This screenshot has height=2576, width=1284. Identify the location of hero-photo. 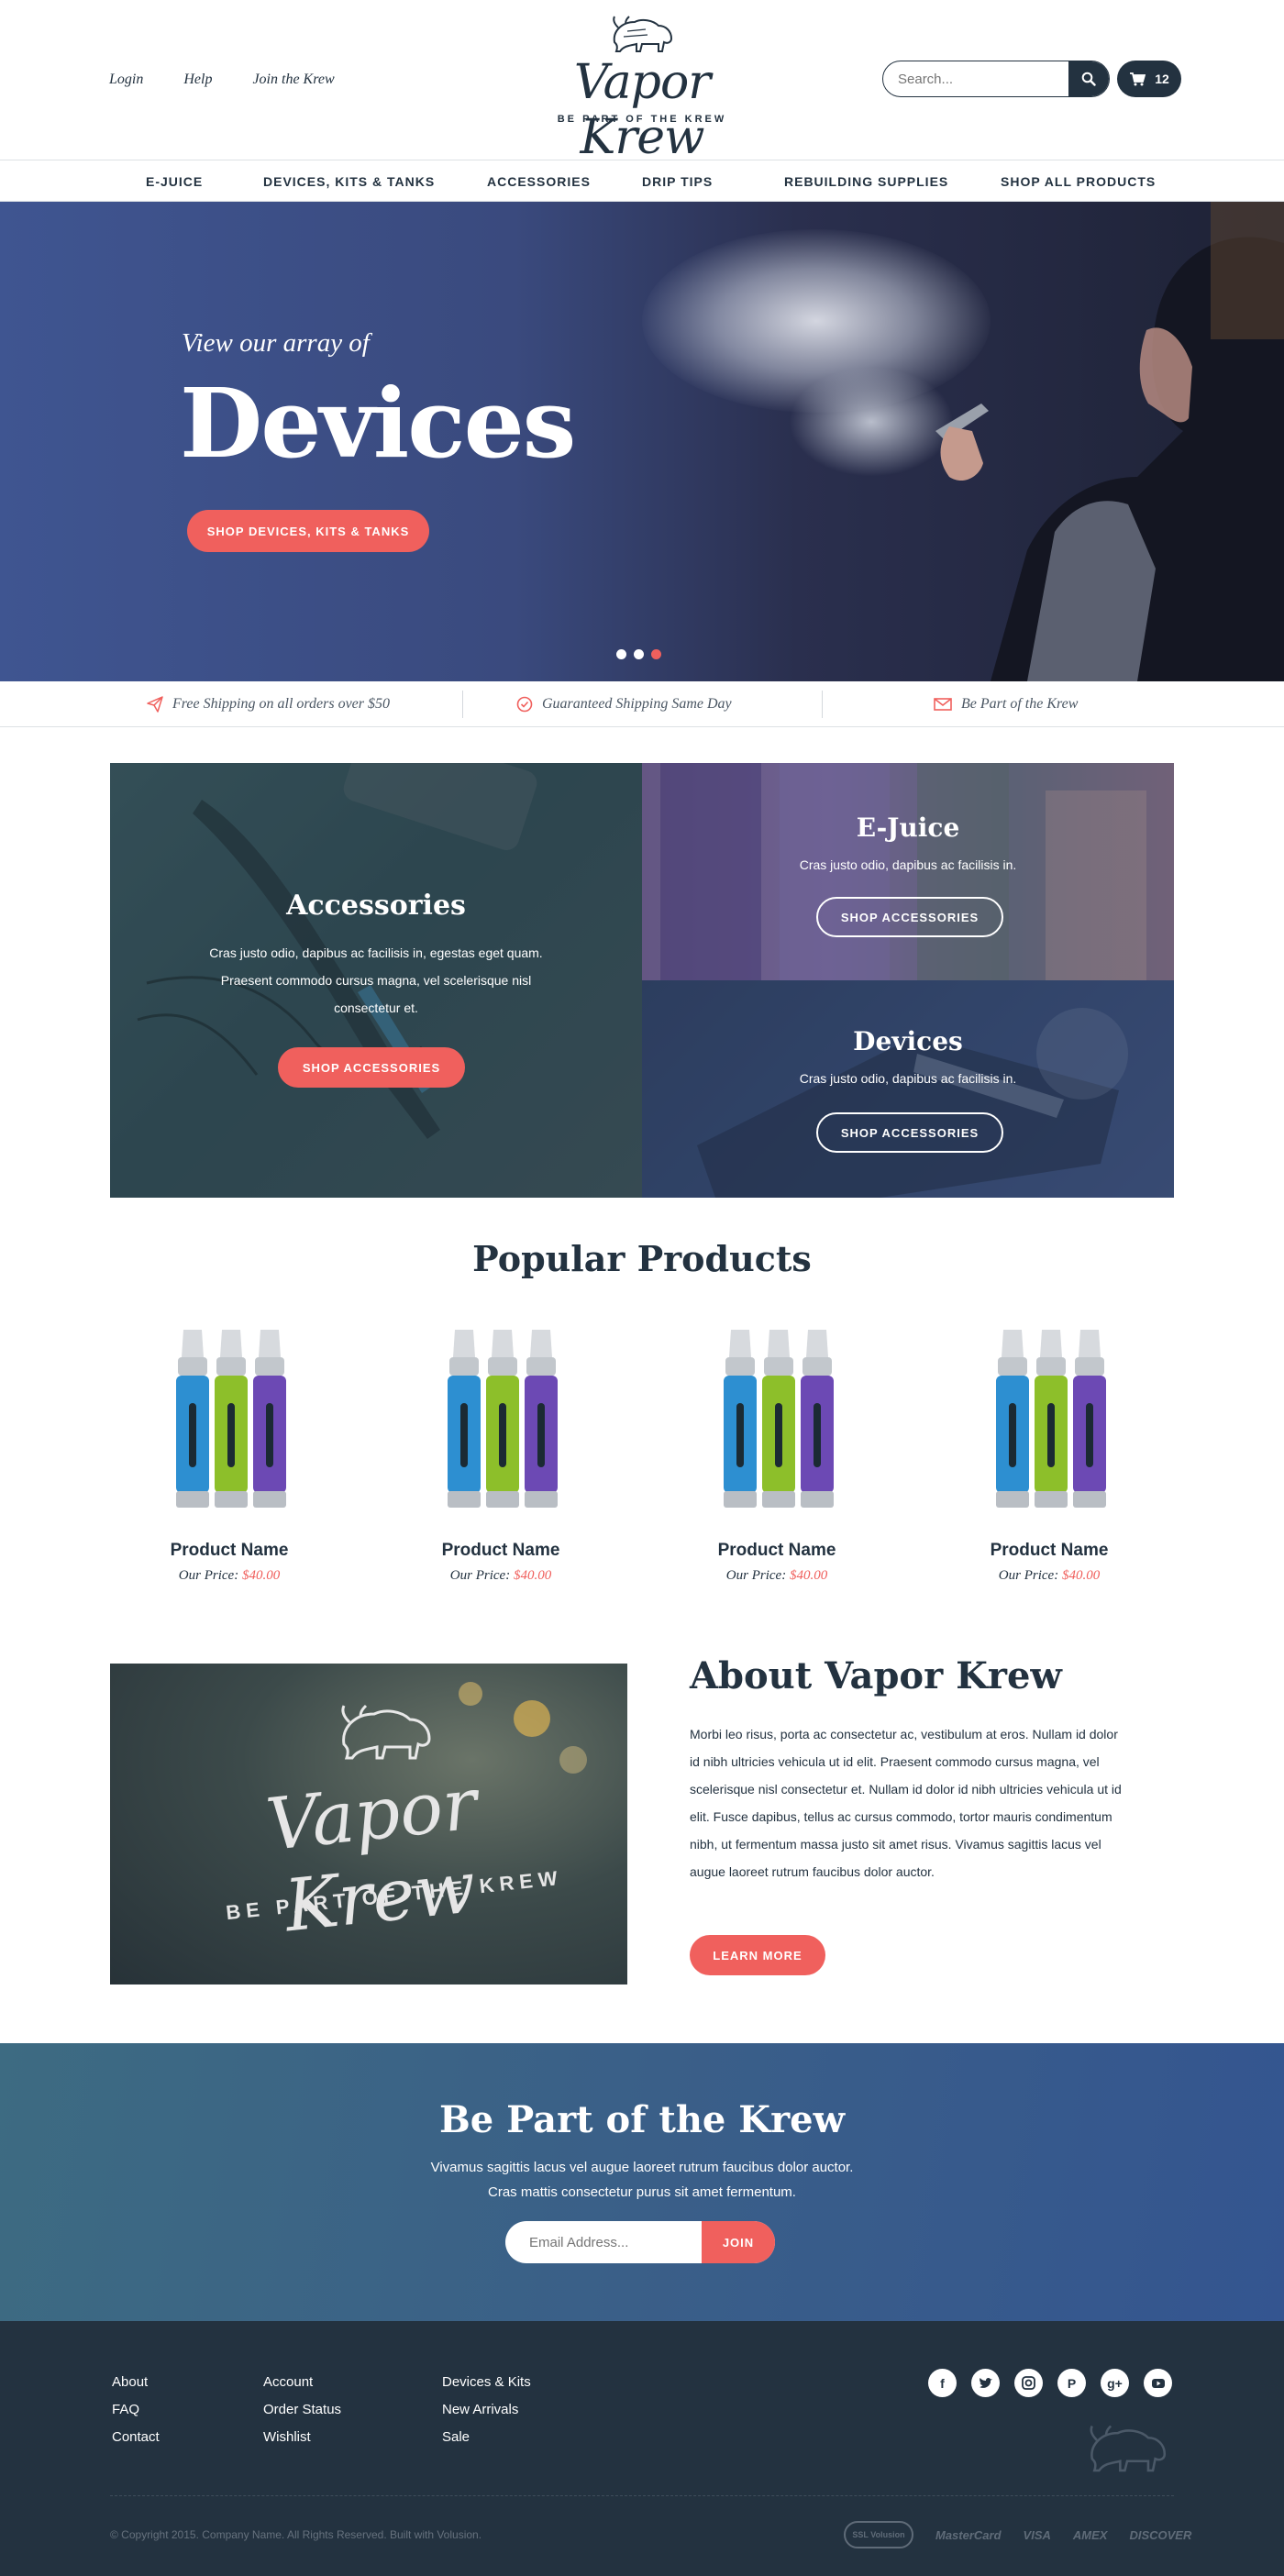
(1109, 441).